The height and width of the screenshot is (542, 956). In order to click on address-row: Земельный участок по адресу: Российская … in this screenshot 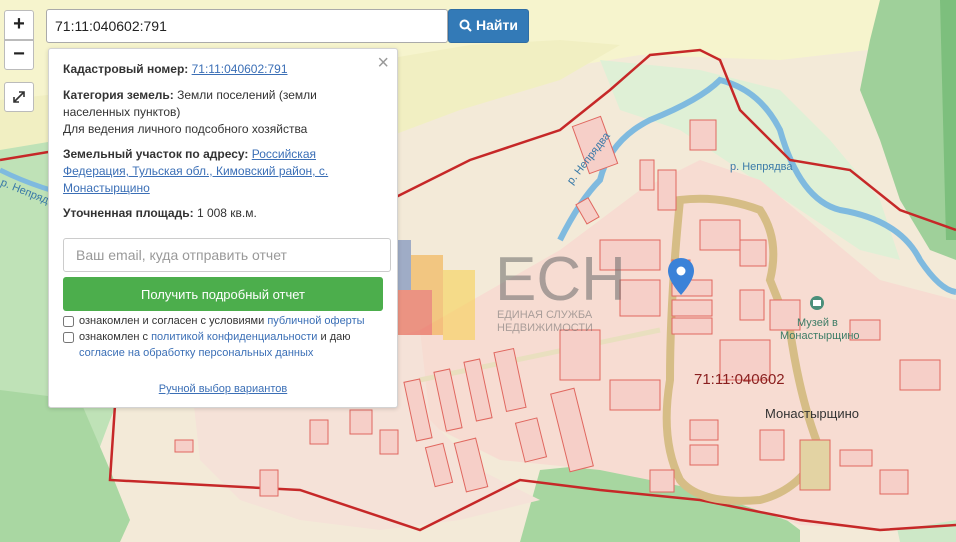, I will do `click(213, 171)`.